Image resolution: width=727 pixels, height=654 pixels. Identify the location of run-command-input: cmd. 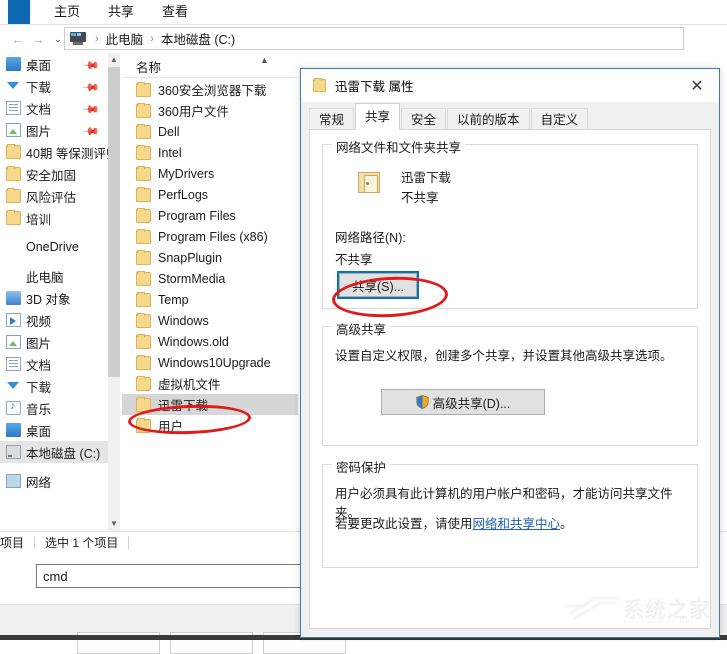
(168, 576).